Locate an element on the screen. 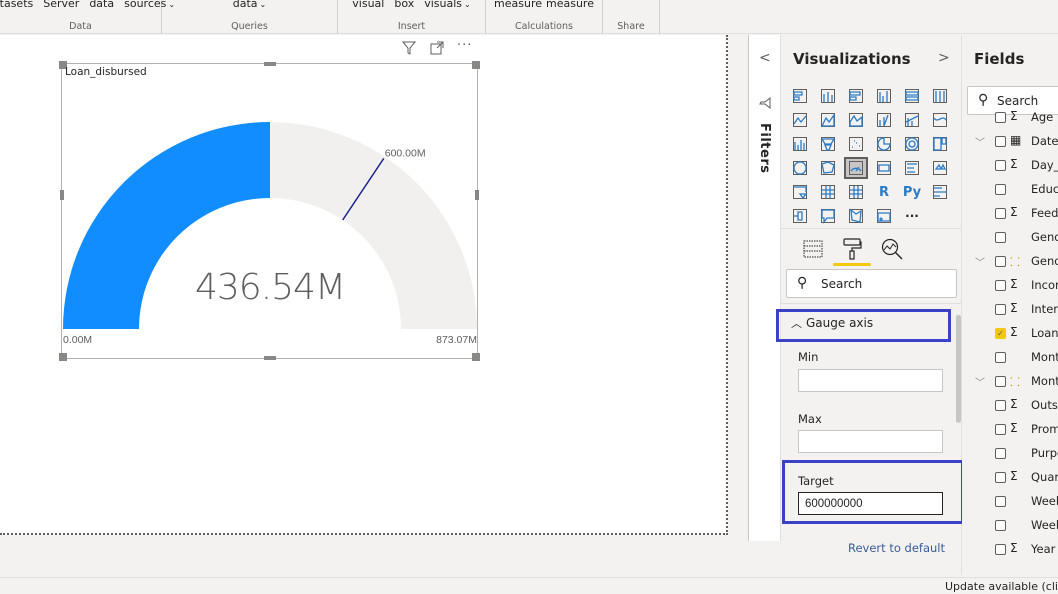 This screenshot has width=1058, height=594. stacked-column-chart-icon is located at coordinates (828, 96).